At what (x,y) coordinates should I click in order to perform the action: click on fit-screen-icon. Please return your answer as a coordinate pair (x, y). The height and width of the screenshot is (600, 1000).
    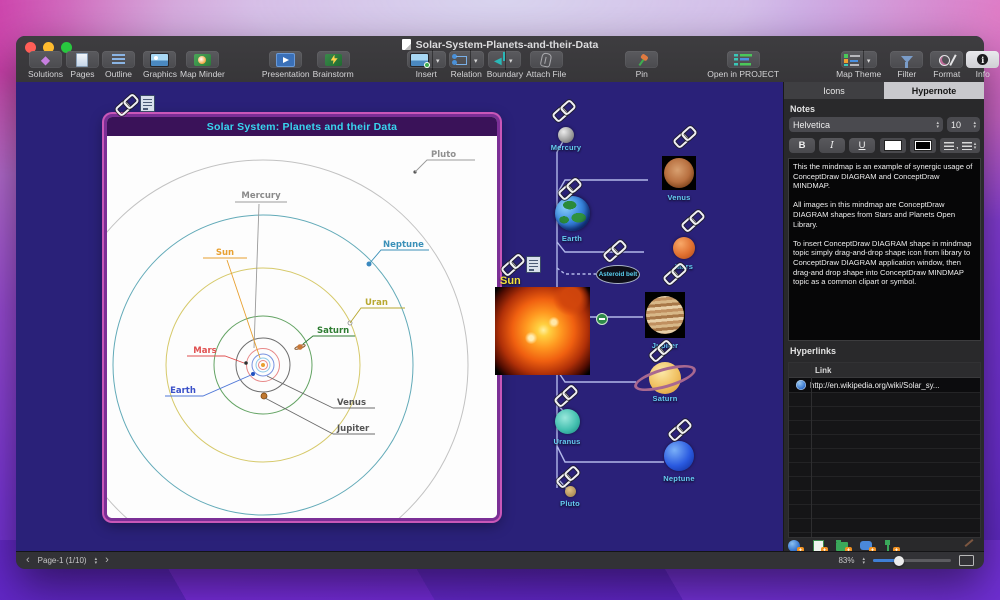
    Looking at the image, I should click on (966, 560).